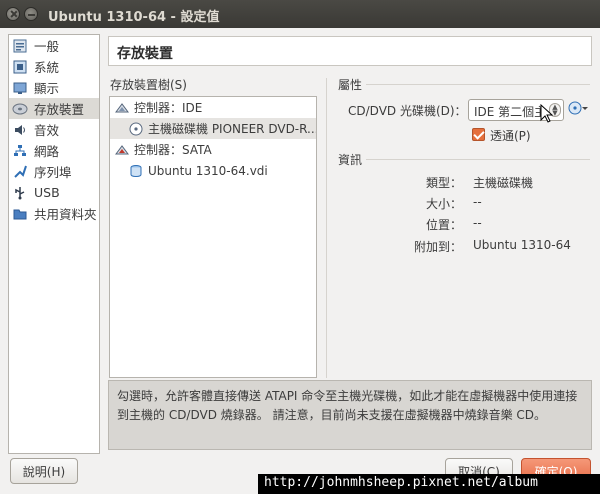 The image size is (600, 494). Describe the element at coordinates (47, 46) in the screenshot. I see `sidebar-item-label: 一般` at that location.